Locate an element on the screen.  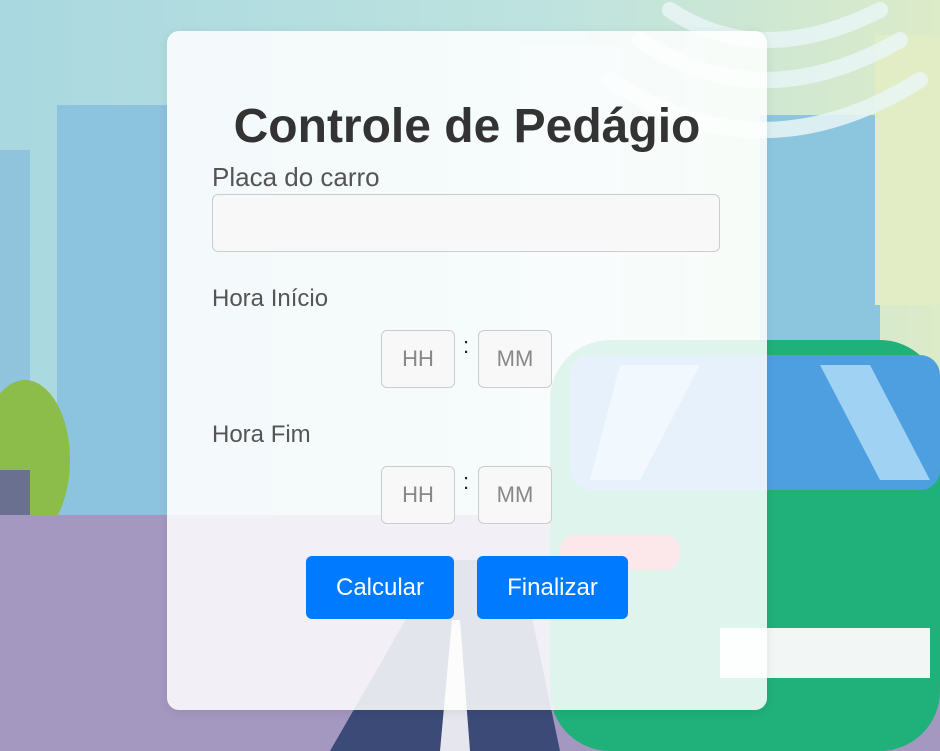
end-hour-input is located at coordinates (418, 495).